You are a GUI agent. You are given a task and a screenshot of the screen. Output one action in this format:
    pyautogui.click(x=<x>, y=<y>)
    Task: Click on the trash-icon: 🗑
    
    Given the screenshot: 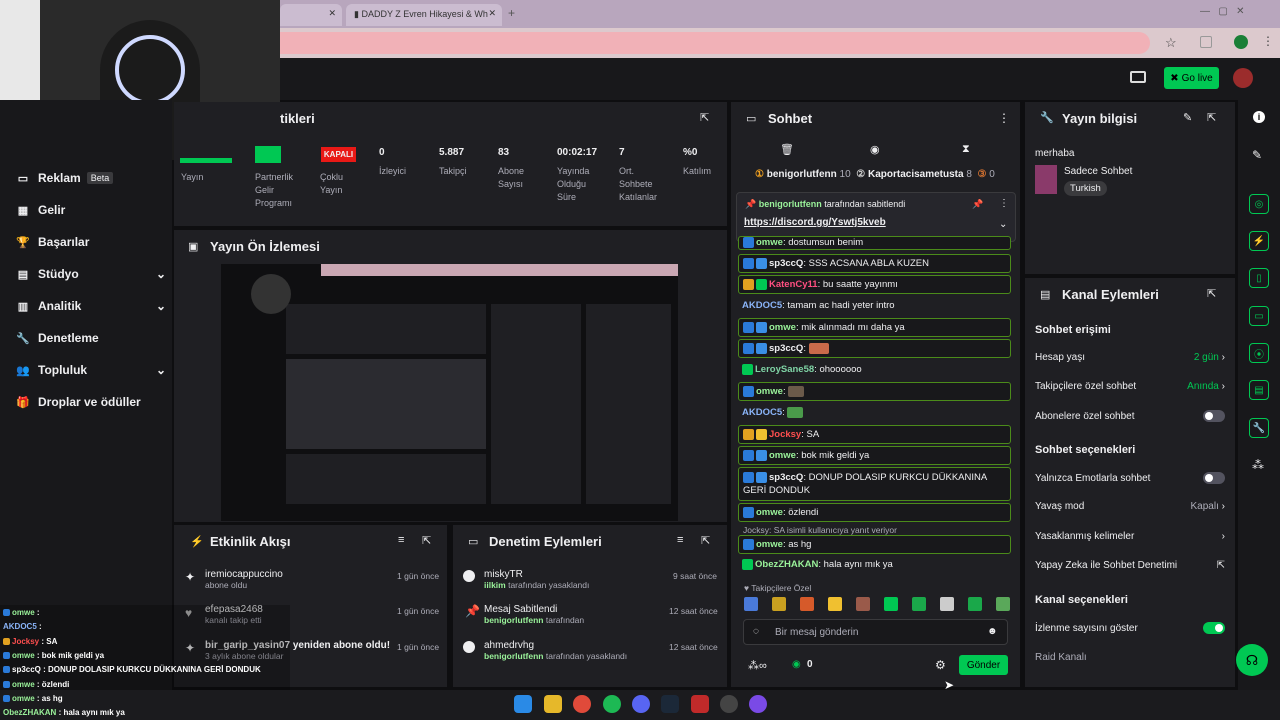 What is the action you would take?
    pyautogui.click(x=787, y=149)
    